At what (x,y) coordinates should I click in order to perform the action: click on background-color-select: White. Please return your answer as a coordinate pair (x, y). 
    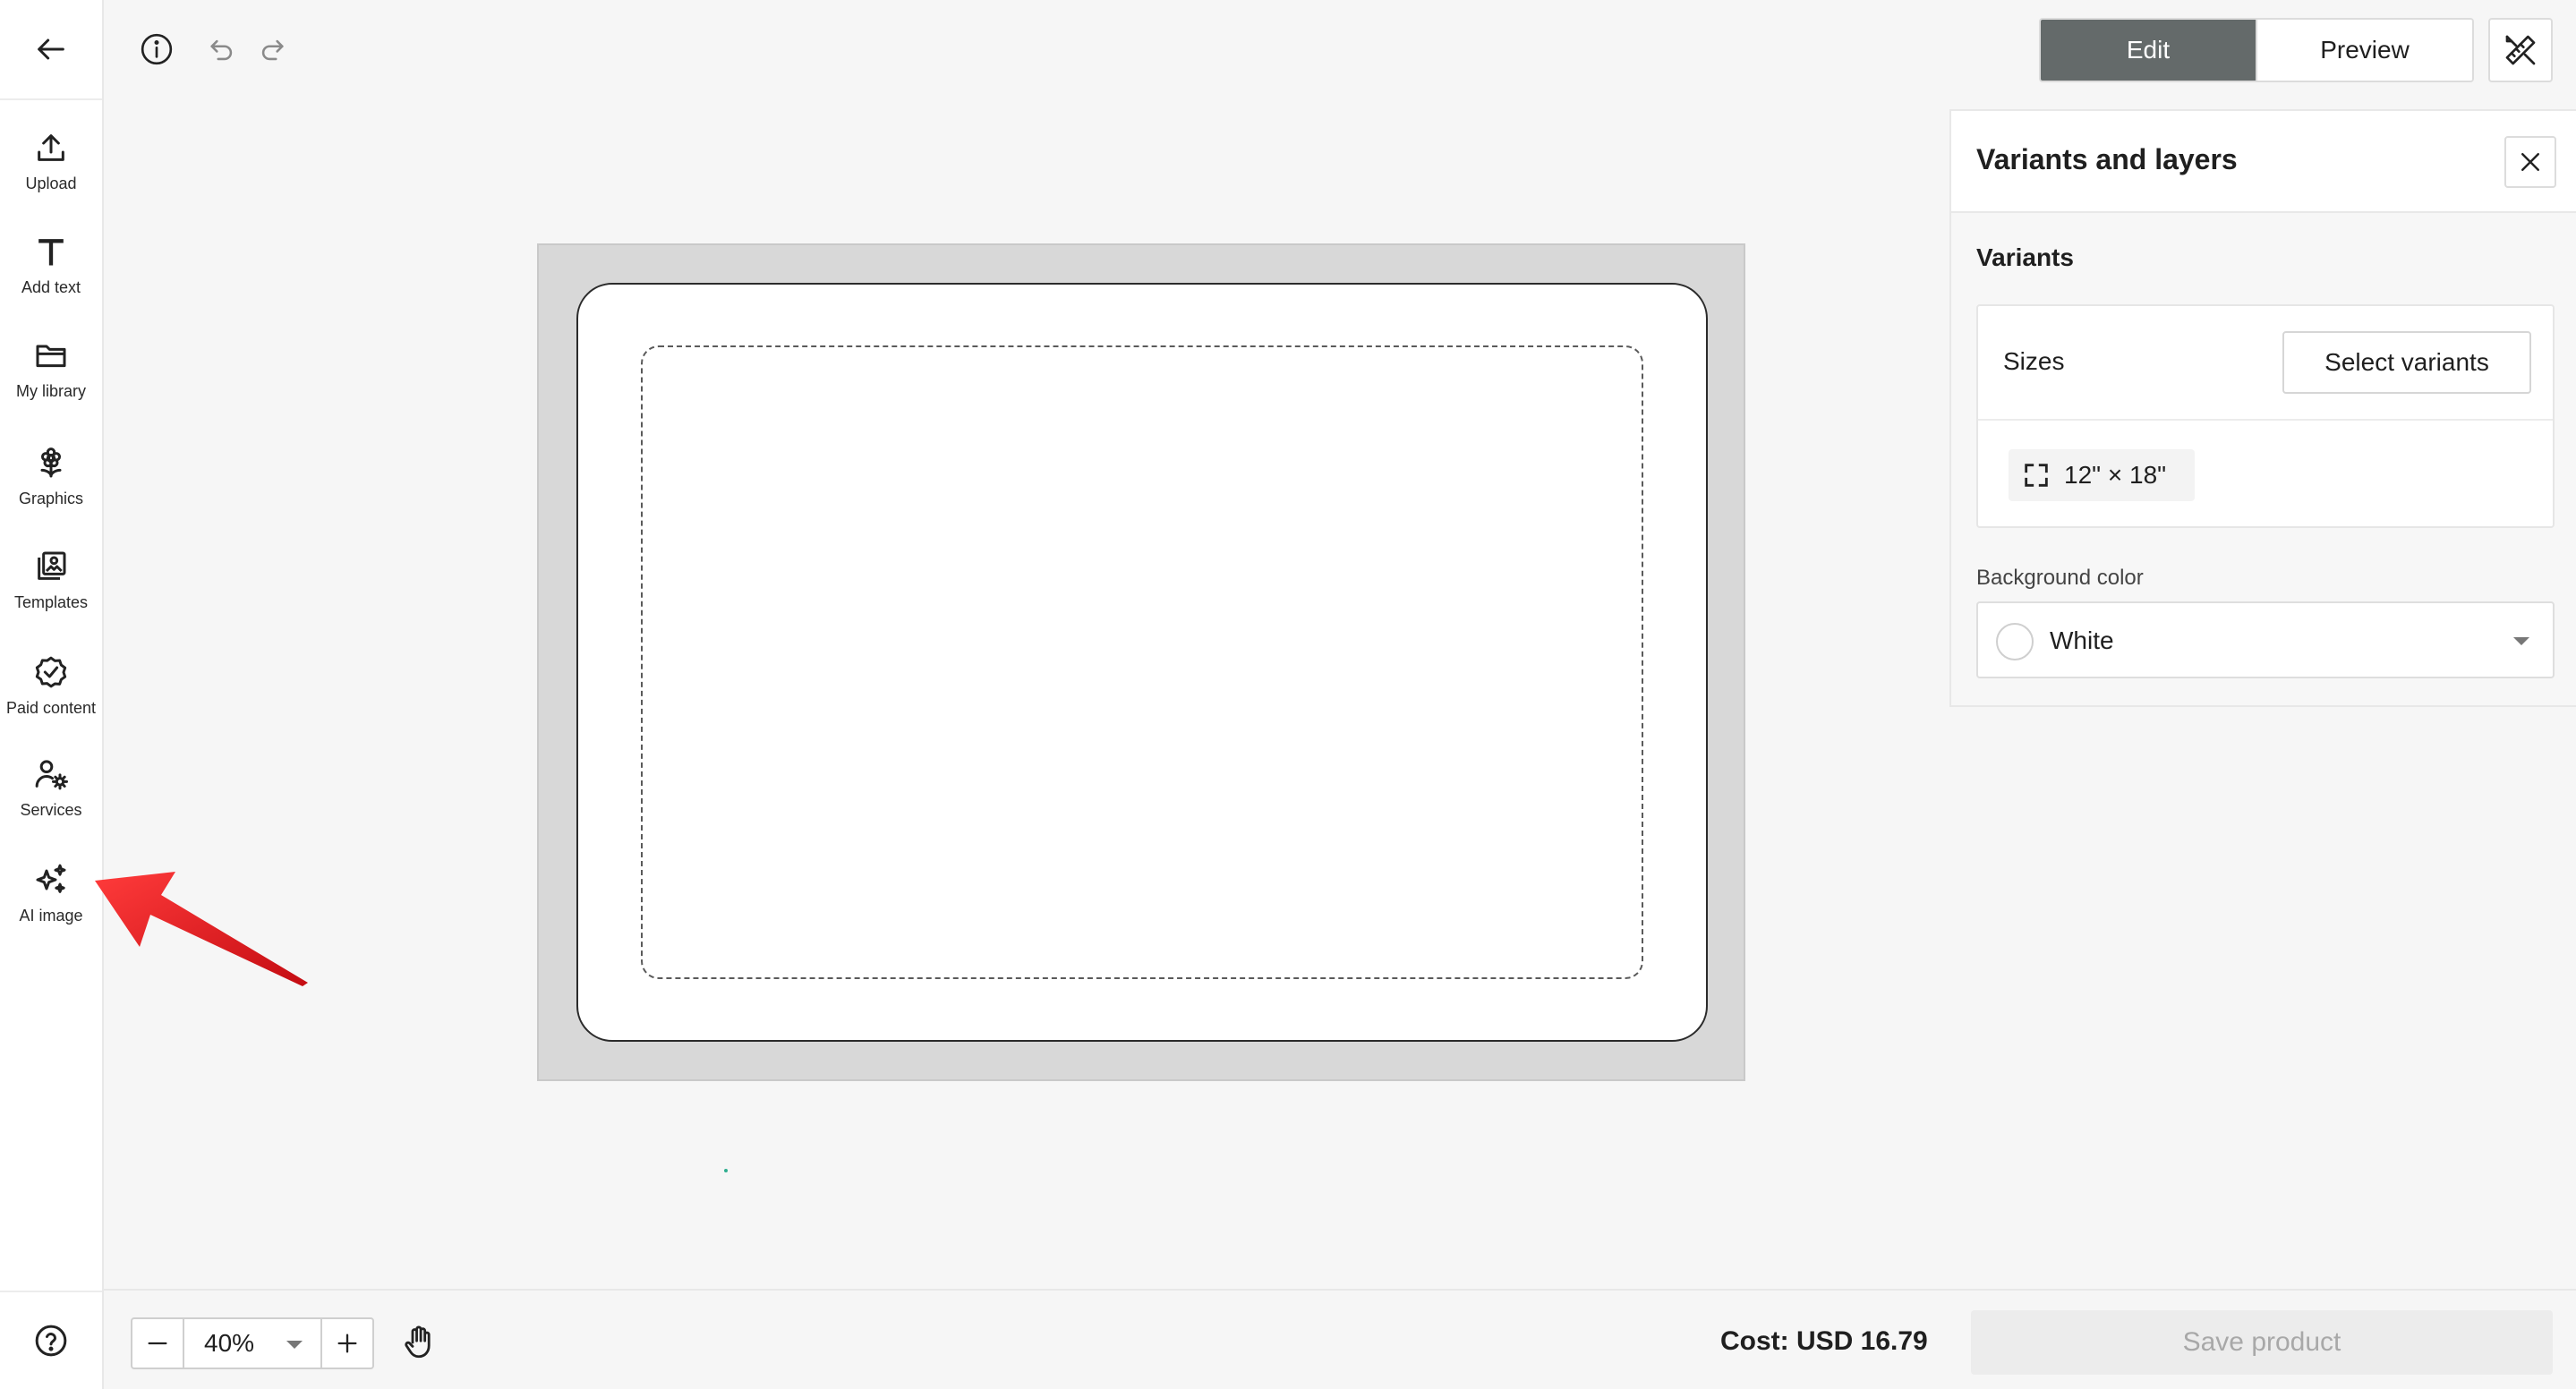
    Looking at the image, I should click on (2265, 639).